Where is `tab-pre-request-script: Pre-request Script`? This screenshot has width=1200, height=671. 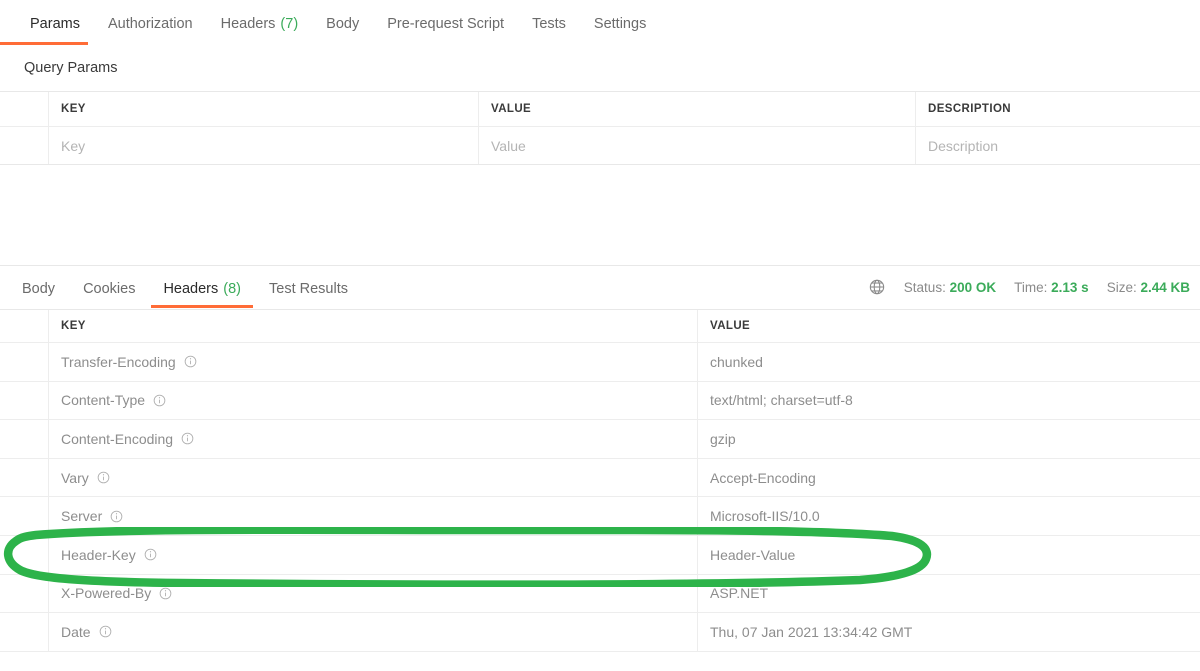 tab-pre-request-script: Pre-request Script is located at coordinates (445, 24).